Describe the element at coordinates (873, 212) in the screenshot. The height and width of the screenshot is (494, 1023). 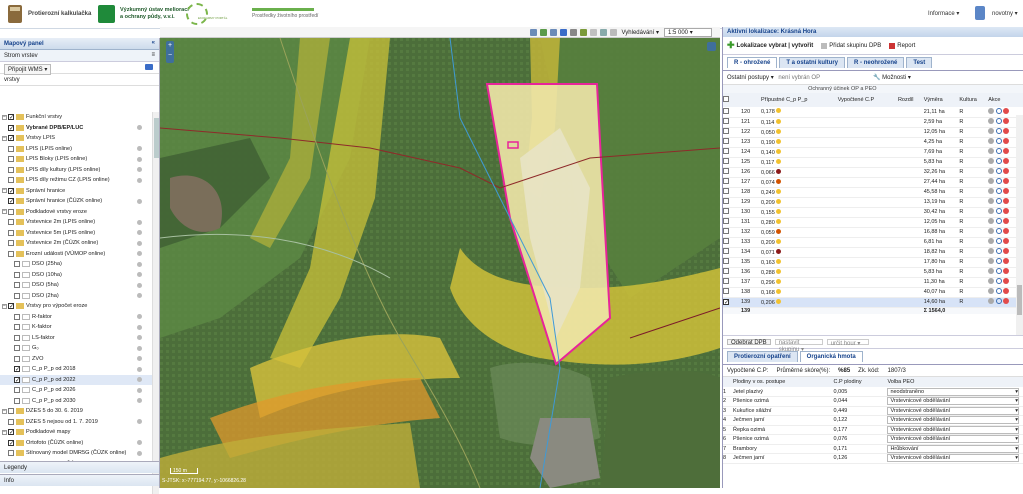
I see `table-row: 130 0,155 30,42 ha R` at that location.